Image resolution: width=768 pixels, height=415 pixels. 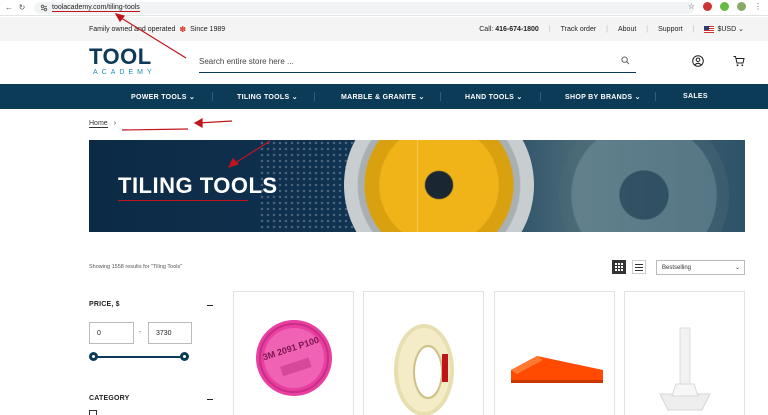 What do you see at coordinates (140, 332) in the screenshot?
I see `range-dash: -` at bounding box center [140, 332].